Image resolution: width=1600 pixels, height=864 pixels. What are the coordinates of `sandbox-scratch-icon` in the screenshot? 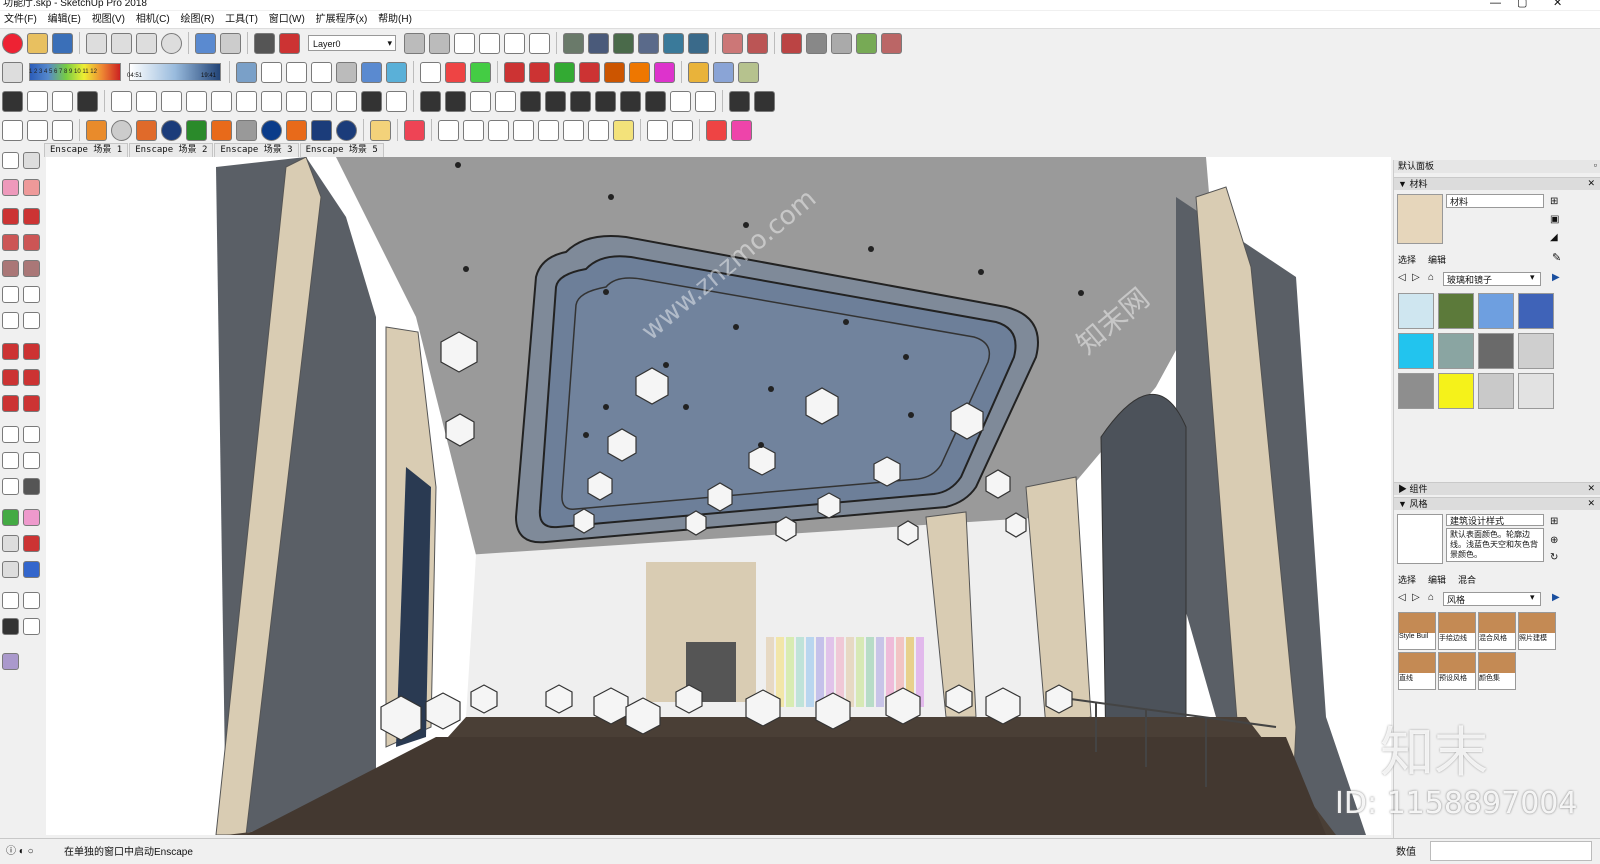 It's located at (757, 43).